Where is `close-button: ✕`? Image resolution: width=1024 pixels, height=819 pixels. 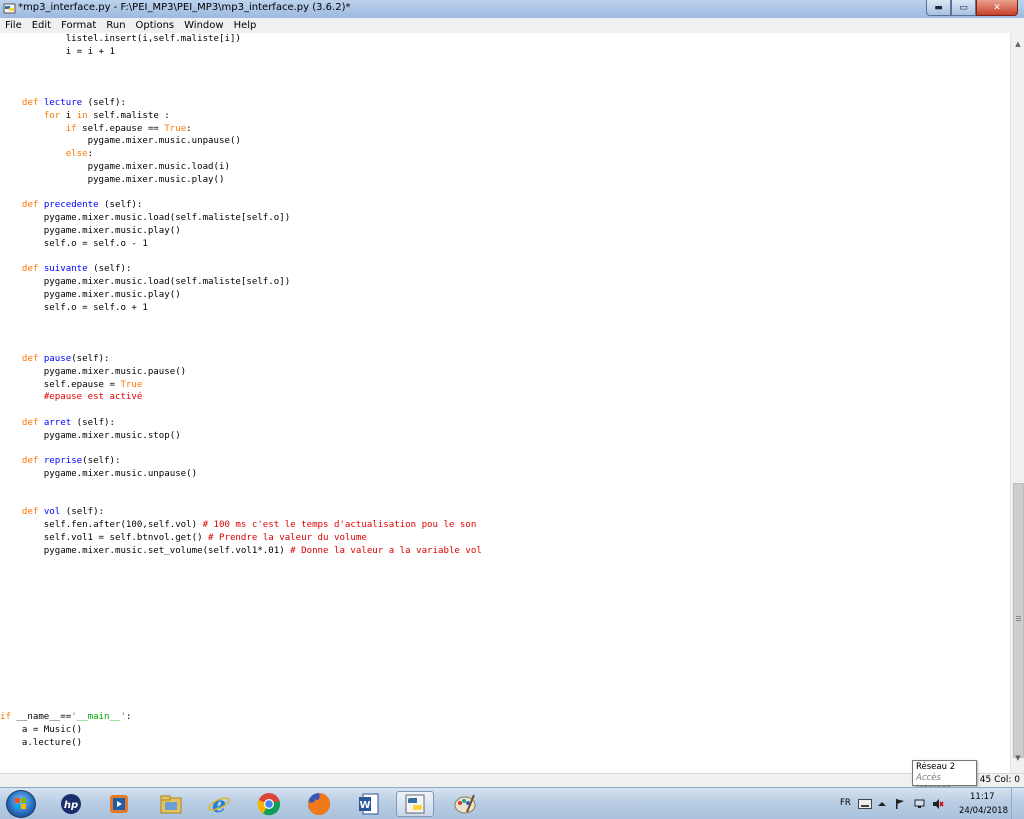
close-button: ✕ is located at coordinates (997, 8).